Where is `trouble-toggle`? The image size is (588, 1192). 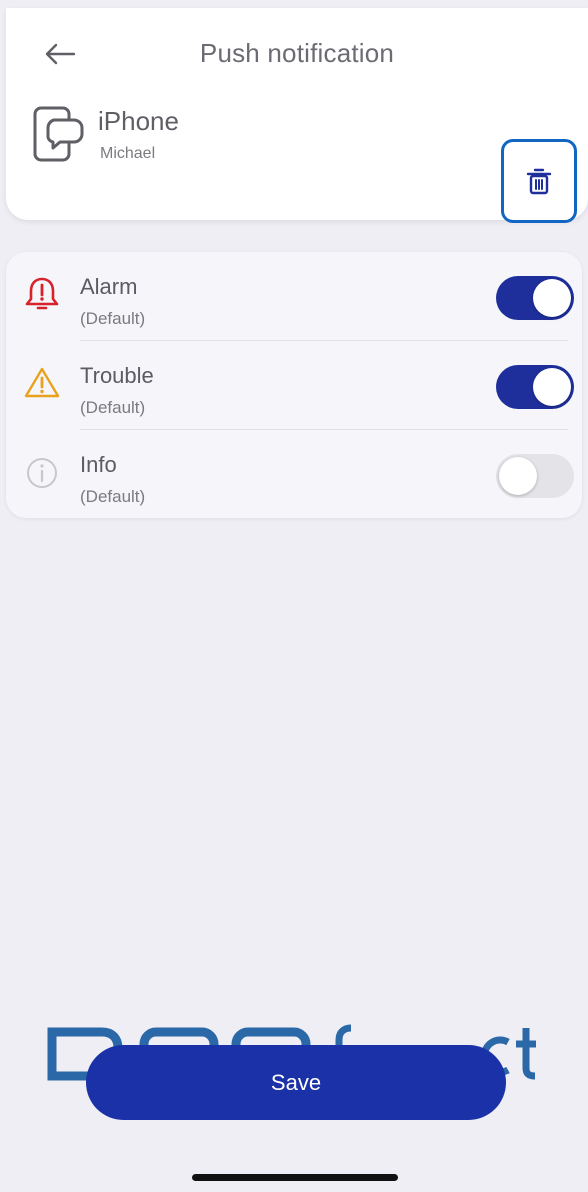
trouble-toggle is located at coordinates (535, 387).